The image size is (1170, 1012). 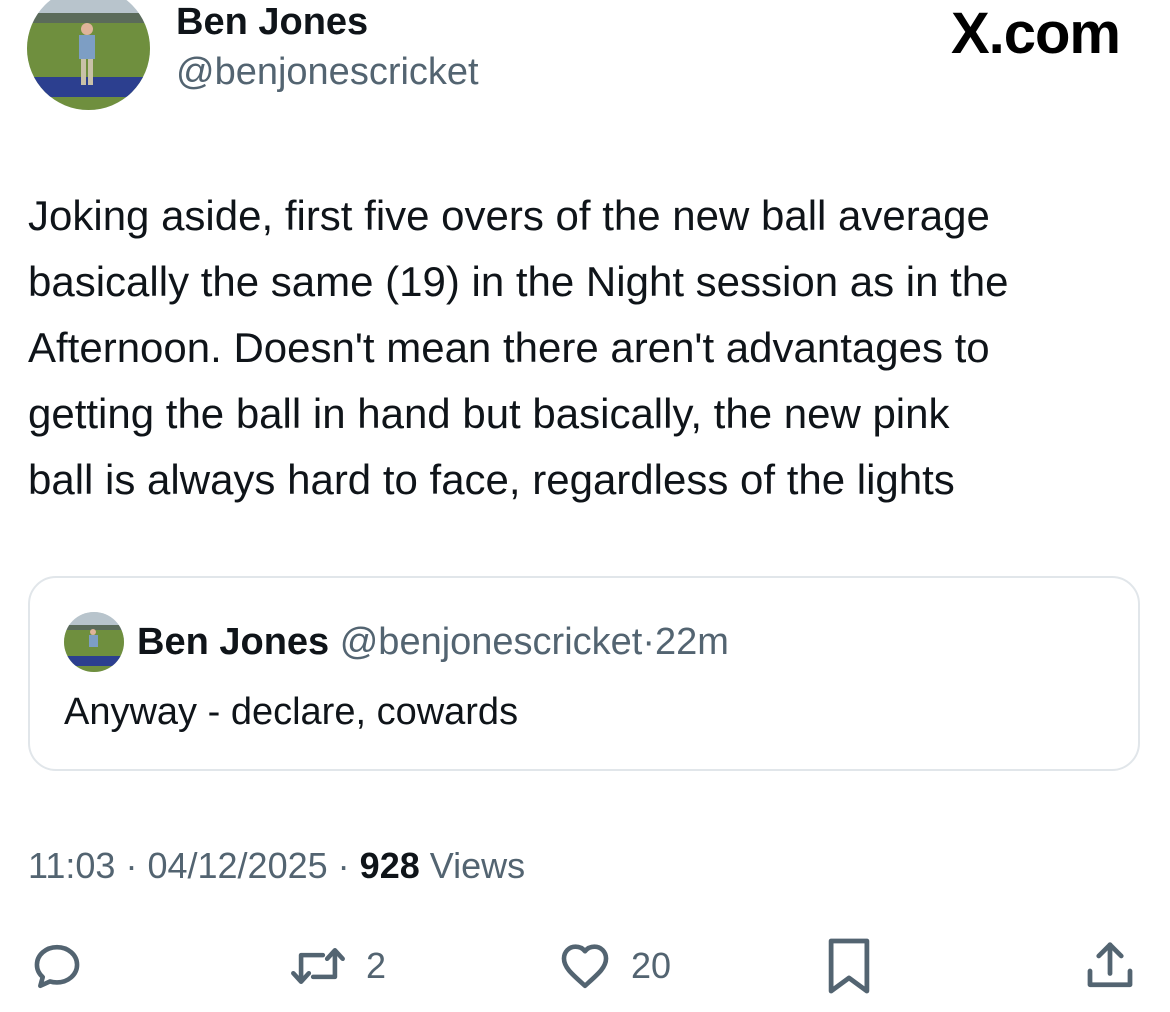 I want to click on like-button: 20, so click(x=613, y=966).